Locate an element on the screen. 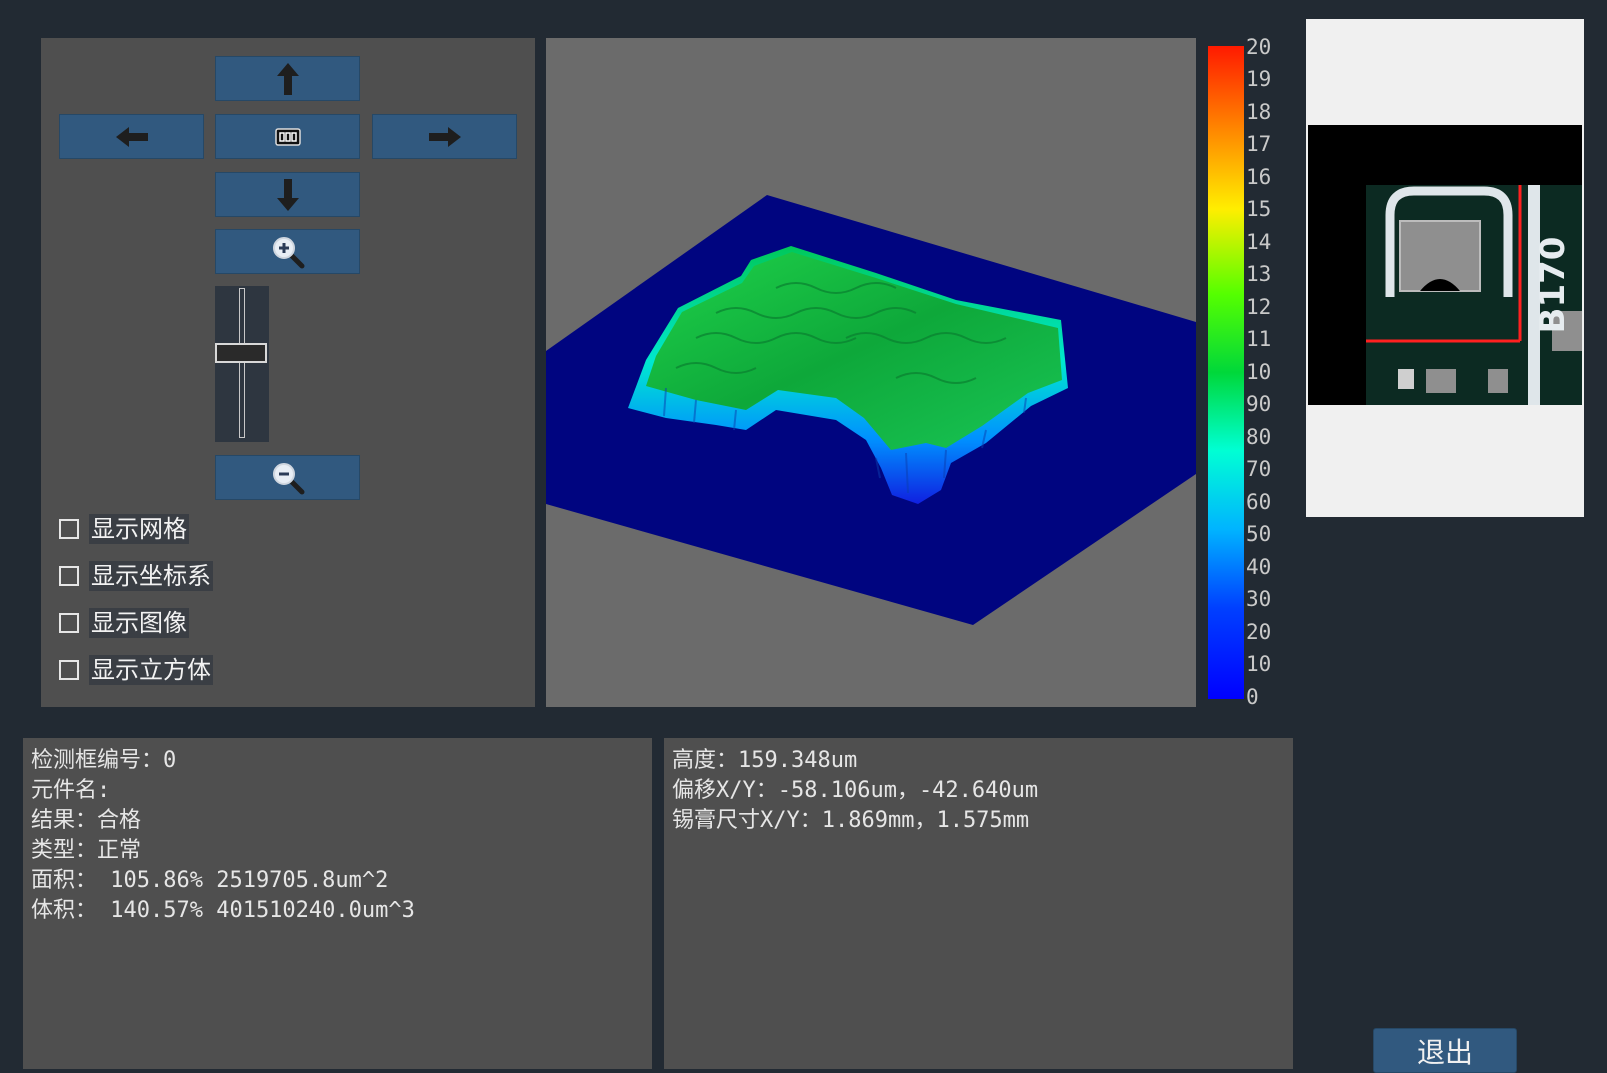  arrow-left-icon is located at coordinates (131, 136).